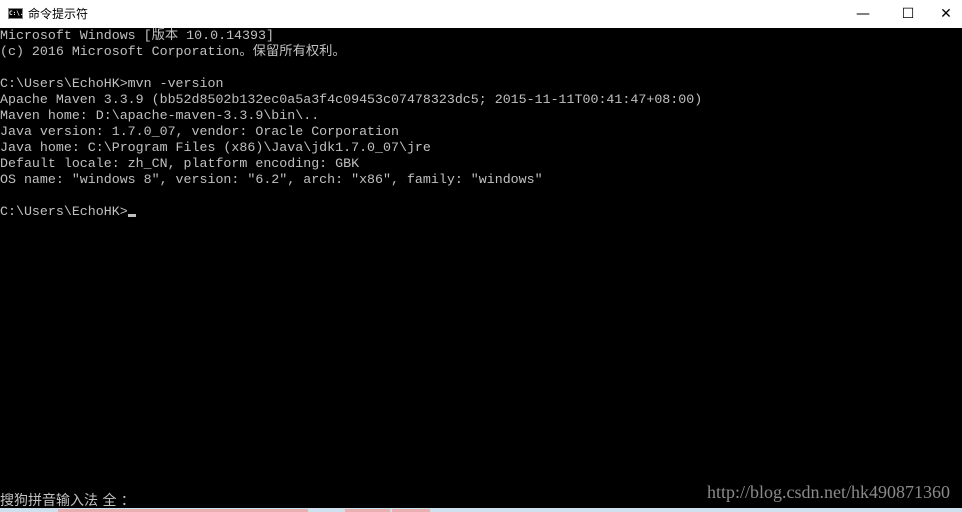 Image resolution: width=962 pixels, height=512 pixels. I want to click on console-line: Microsoft Windows [版本 10.0.14393], so click(137, 35).